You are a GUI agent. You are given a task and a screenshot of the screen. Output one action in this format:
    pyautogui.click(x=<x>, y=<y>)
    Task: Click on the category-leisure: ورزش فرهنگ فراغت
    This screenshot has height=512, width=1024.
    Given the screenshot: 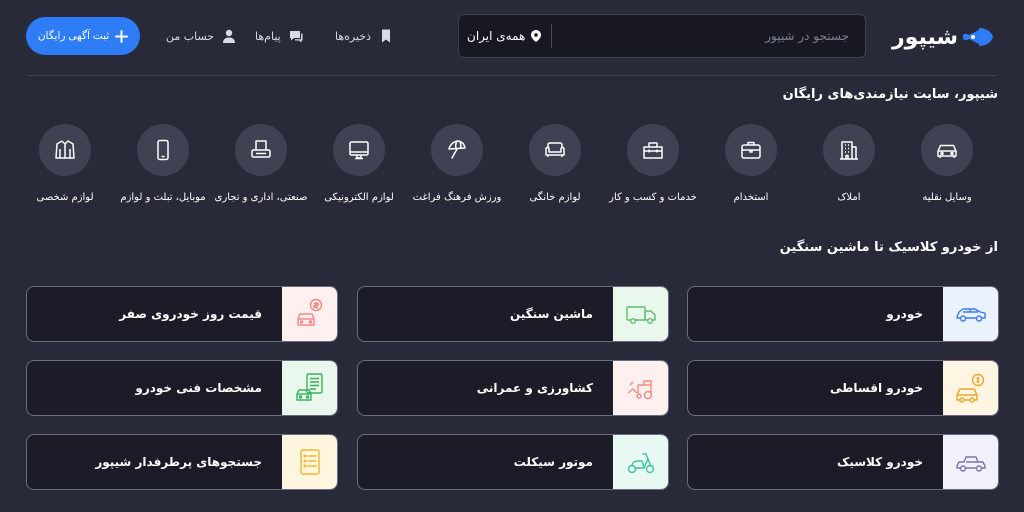 What is the action you would take?
    pyautogui.click(x=457, y=163)
    